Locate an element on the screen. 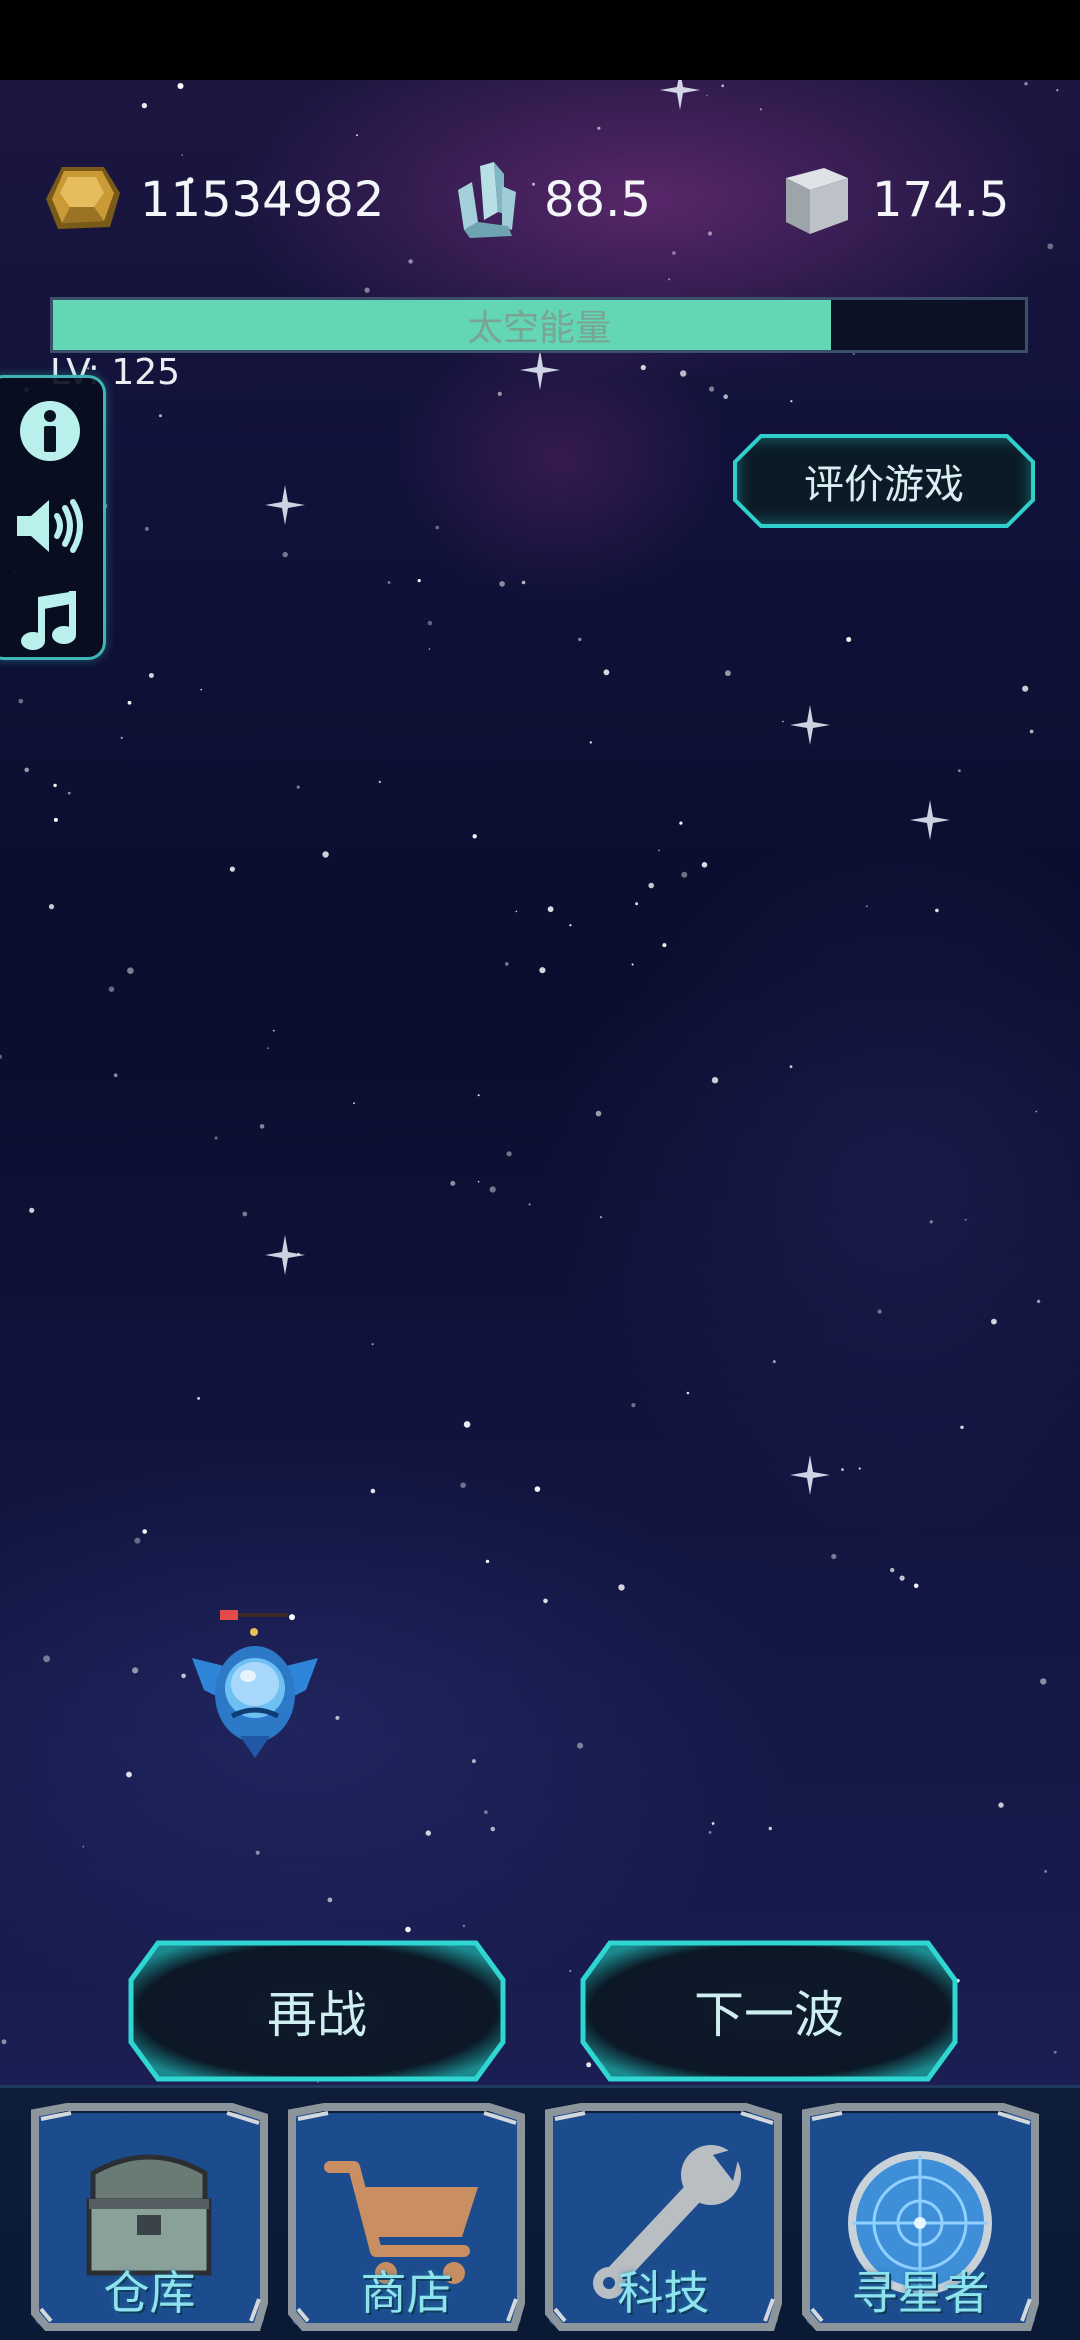 The width and height of the screenshot is (1080, 2340). nav-tech: 科技 is located at coordinates (663, 2218).